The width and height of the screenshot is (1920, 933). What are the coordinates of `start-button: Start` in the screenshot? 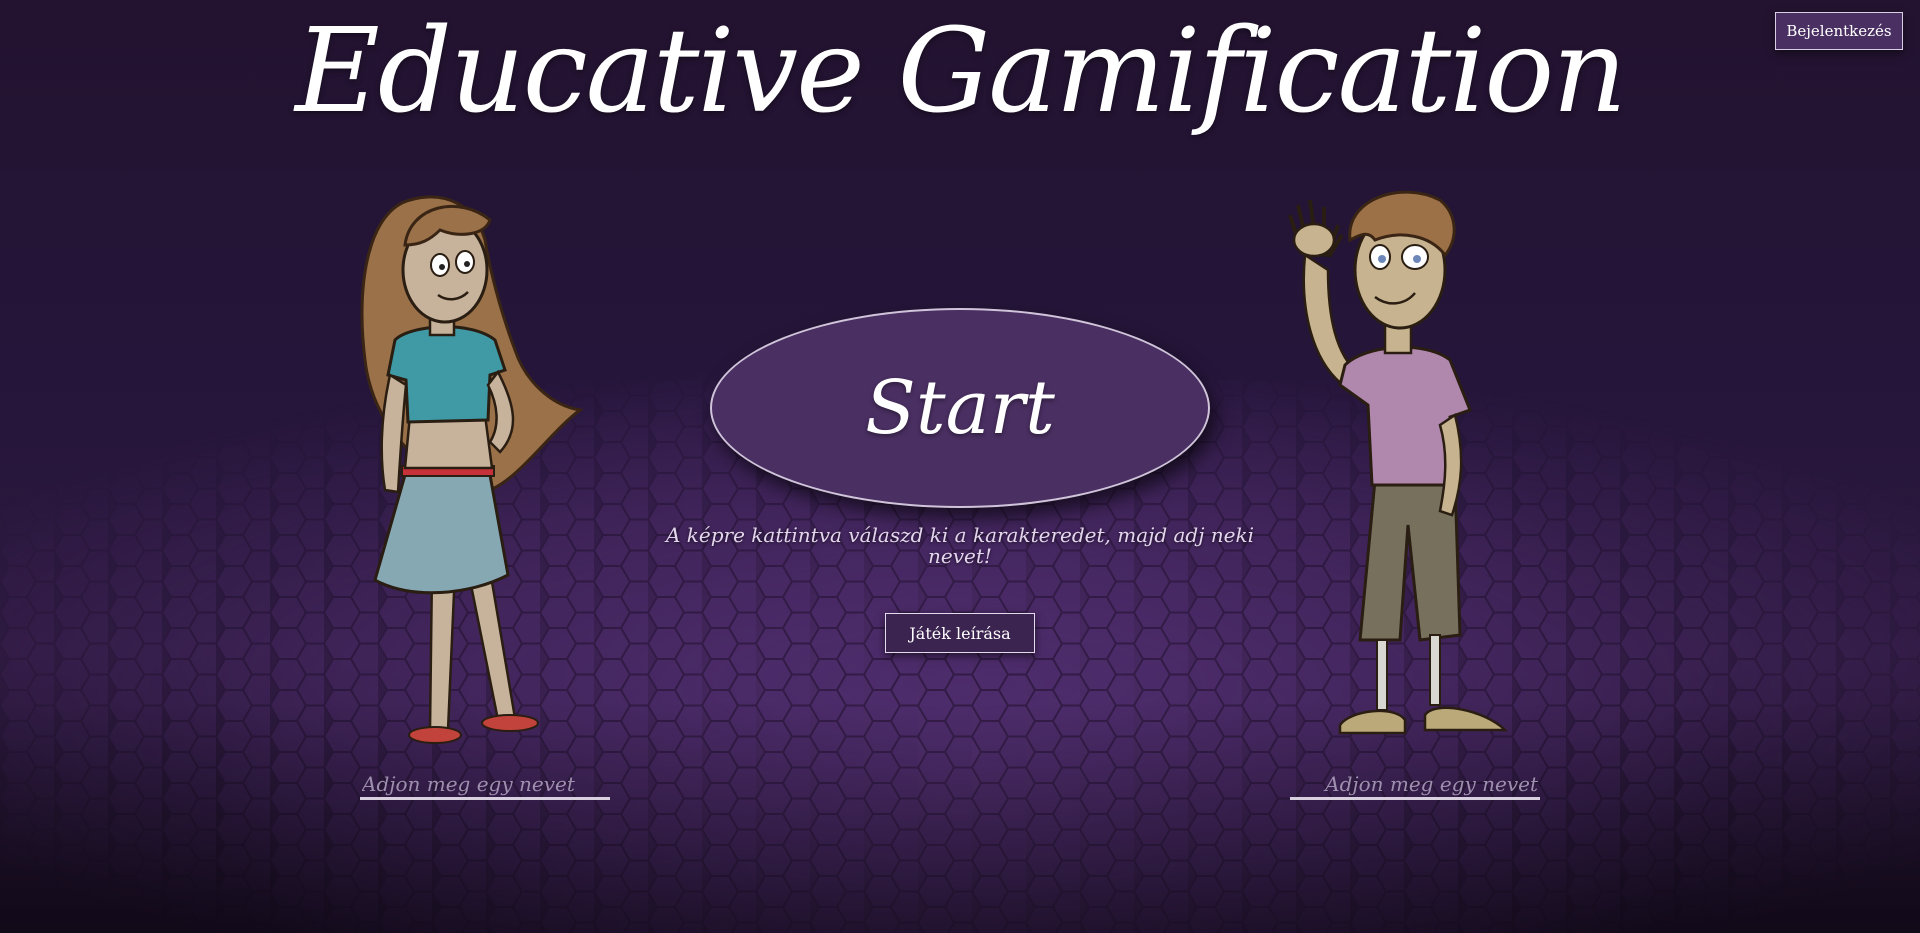 It's located at (960, 408).